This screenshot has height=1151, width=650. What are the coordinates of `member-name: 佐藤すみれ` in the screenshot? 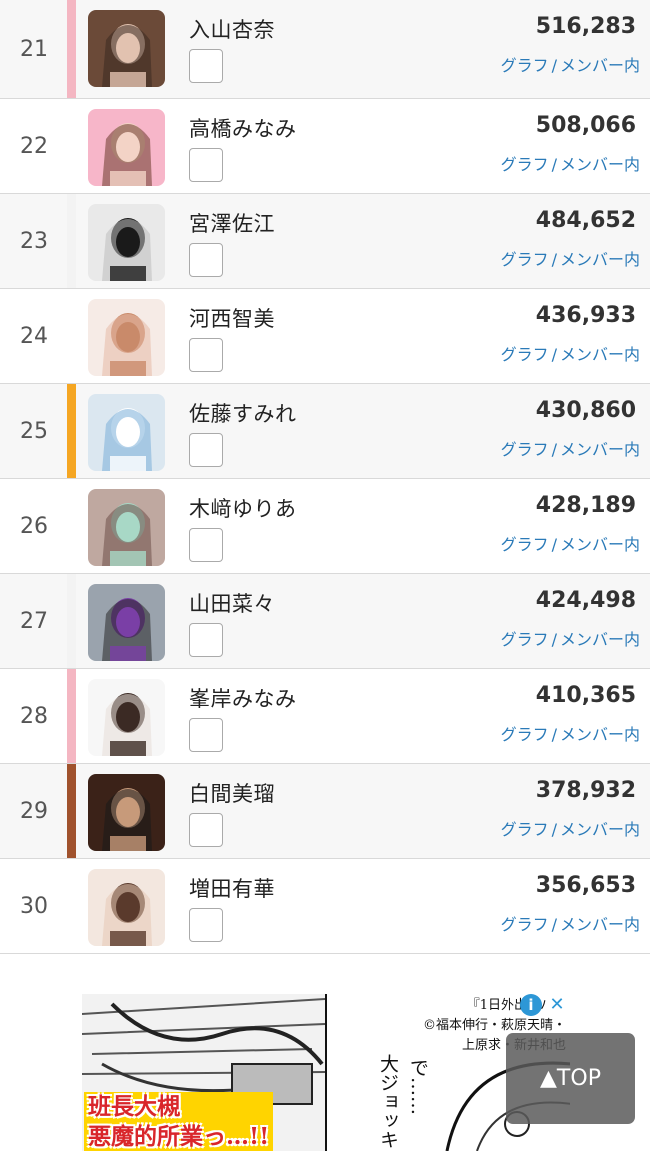 It's located at (243, 413).